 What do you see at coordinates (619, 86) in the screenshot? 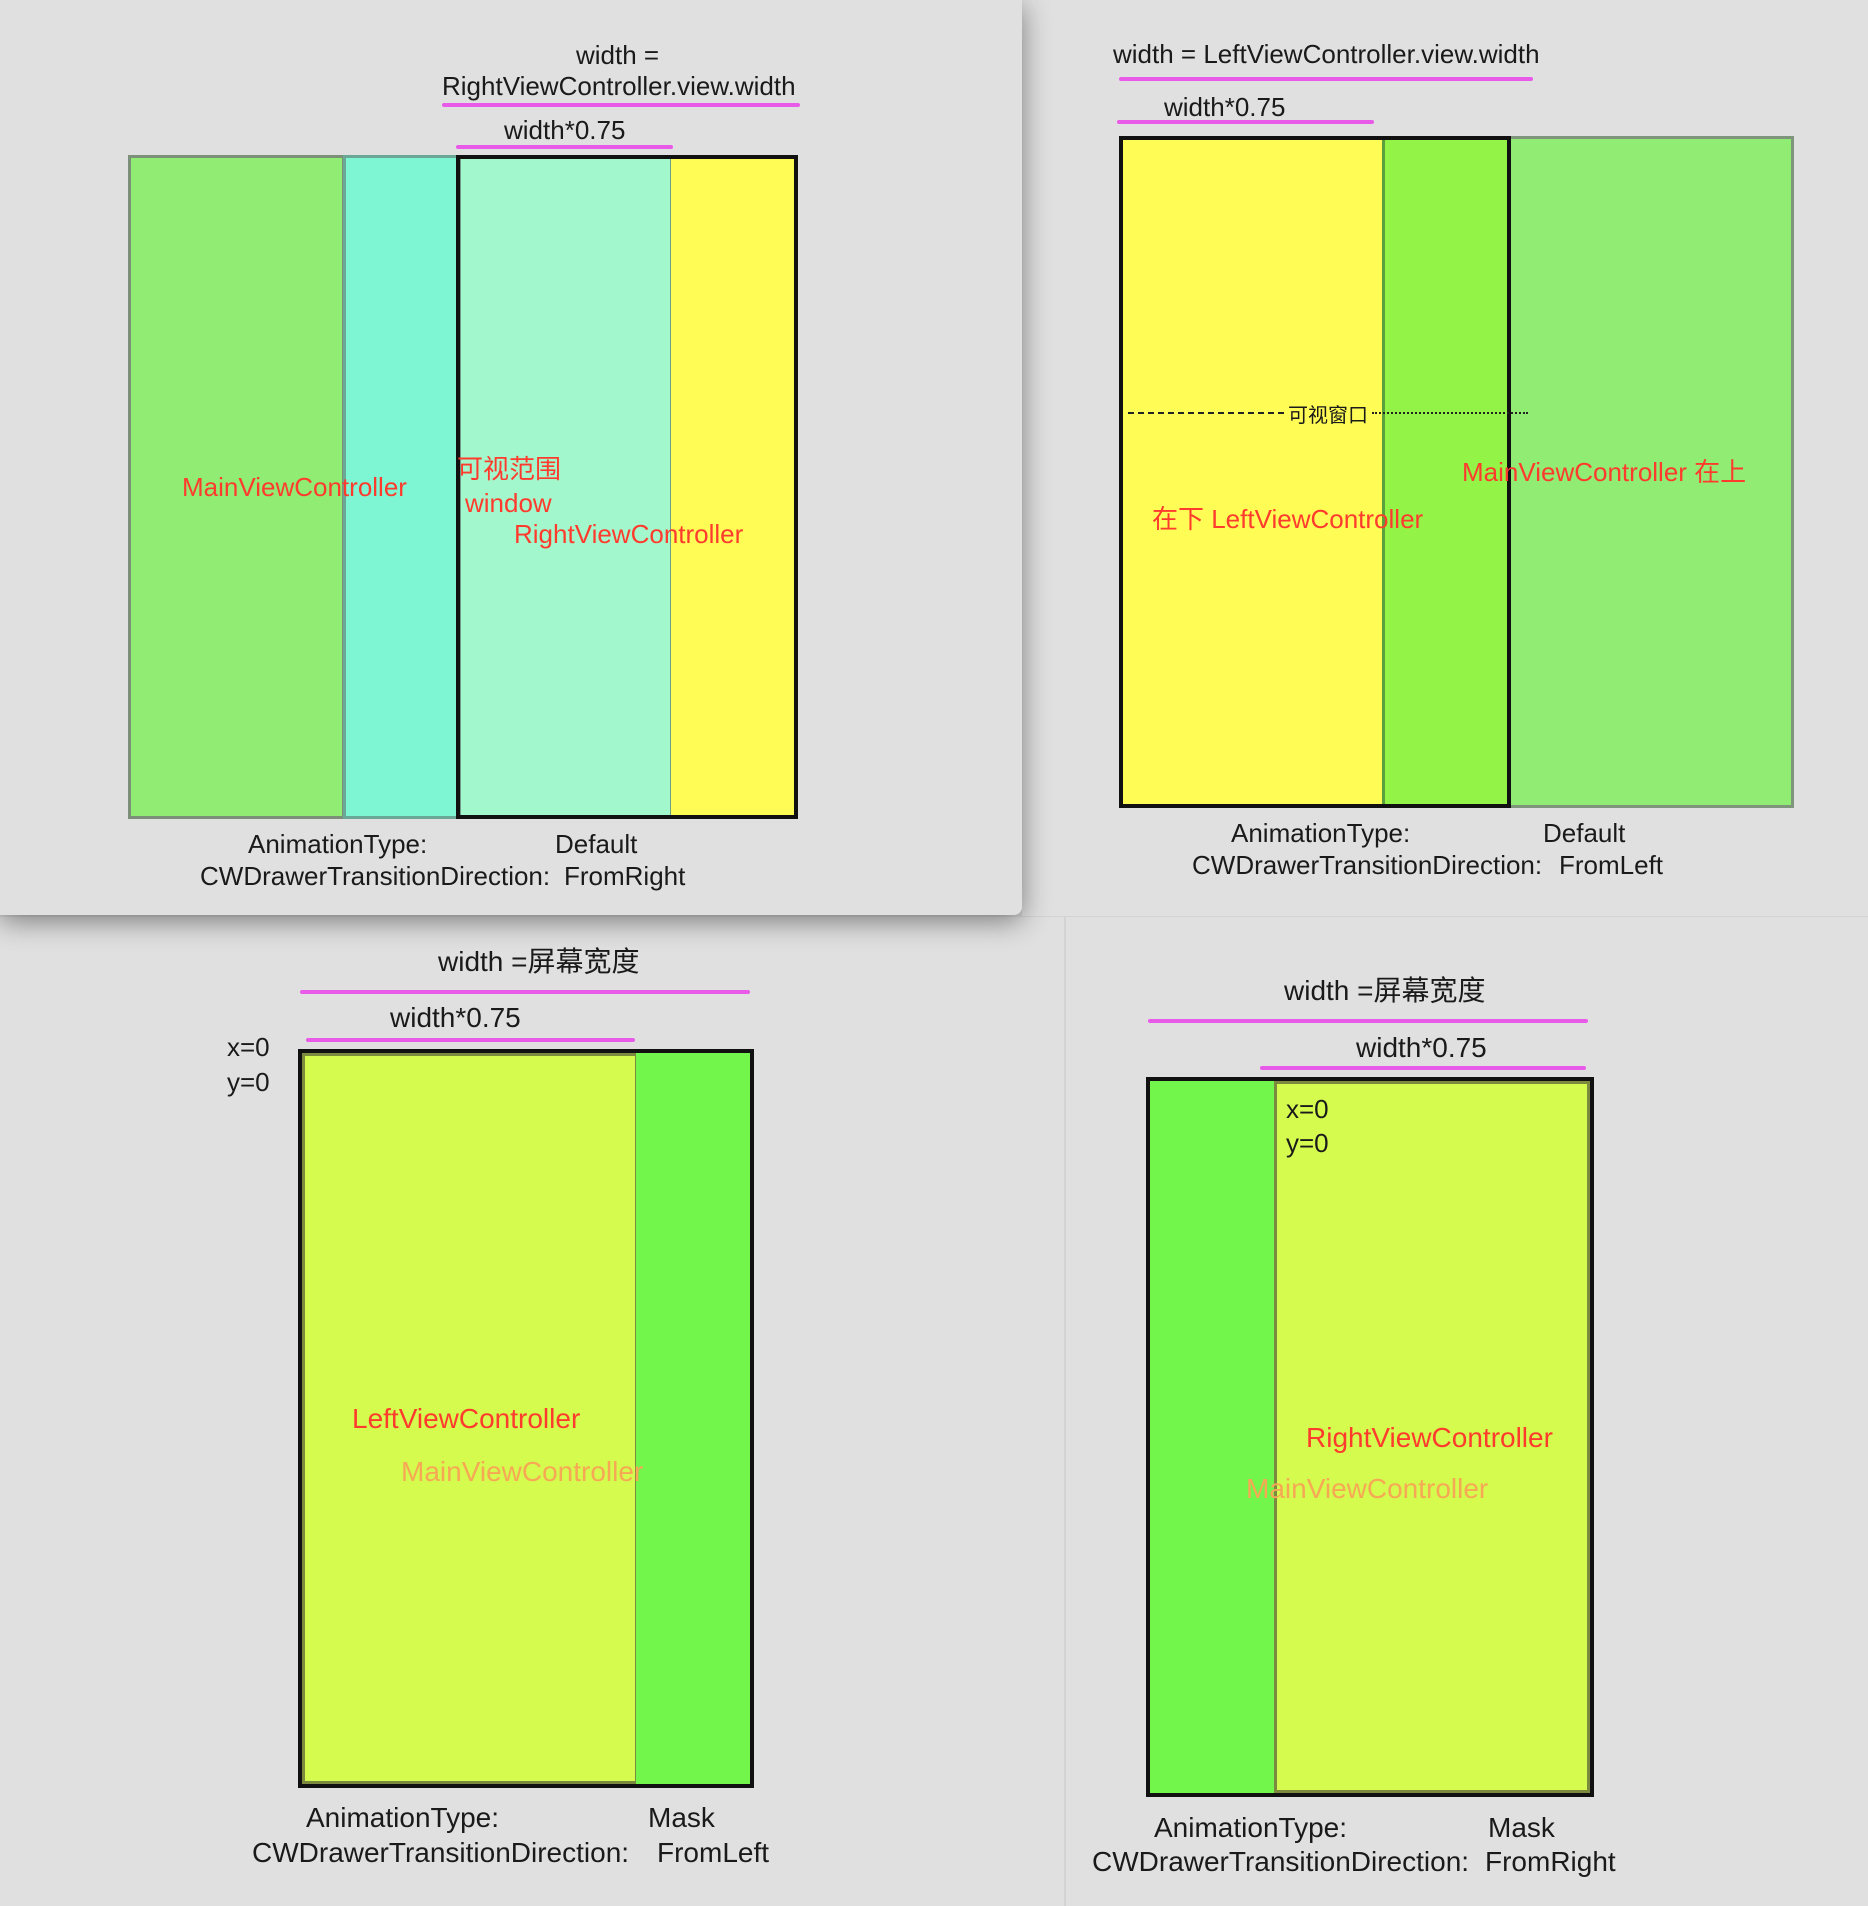
I see `width-label-line-2: RightViewController.view.width` at bounding box center [619, 86].